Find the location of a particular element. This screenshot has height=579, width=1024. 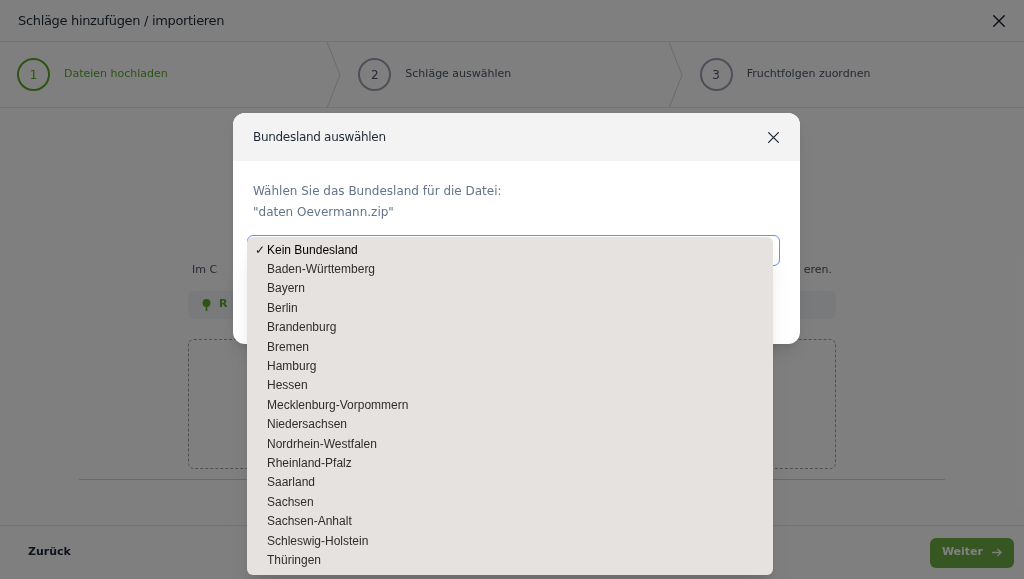

dropdown-option: Sachsen is located at coordinates (290, 501).